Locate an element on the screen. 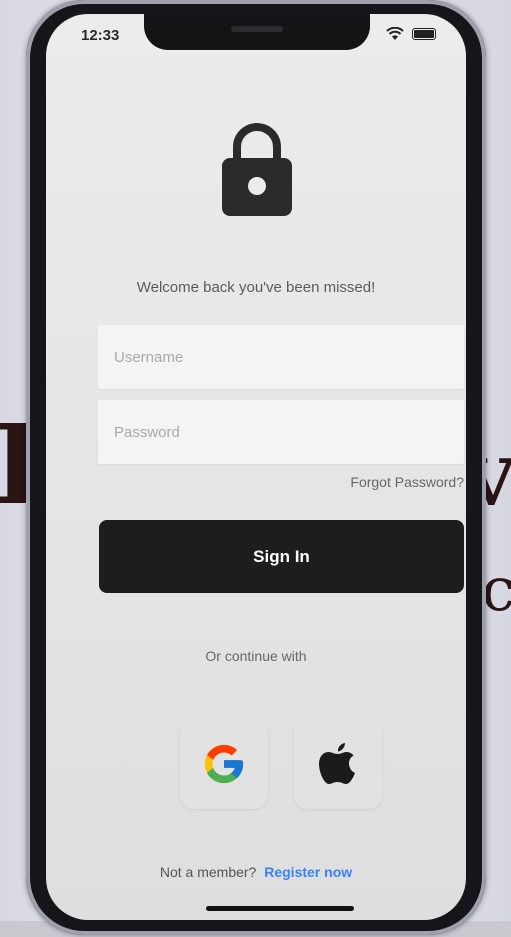  password-field is located at coordinates (281, 432).